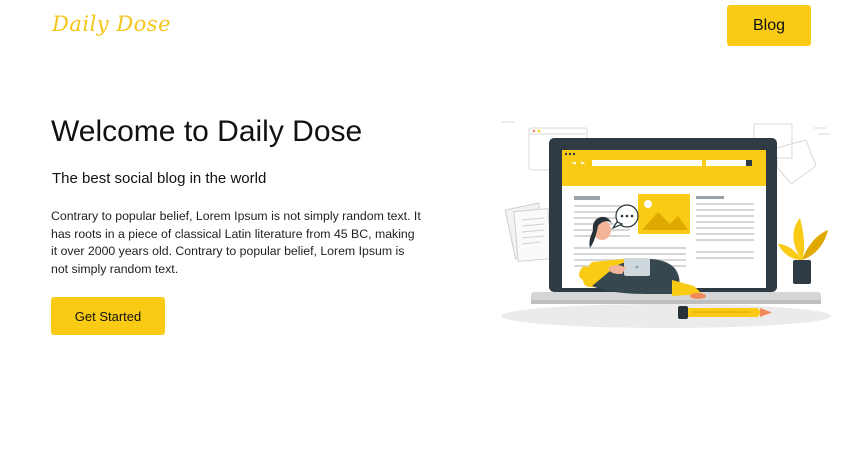  What do you see at coordinates (528, 232) in the screenshot?
I see `paper-stack-icon` at bounding box center [528, 232].